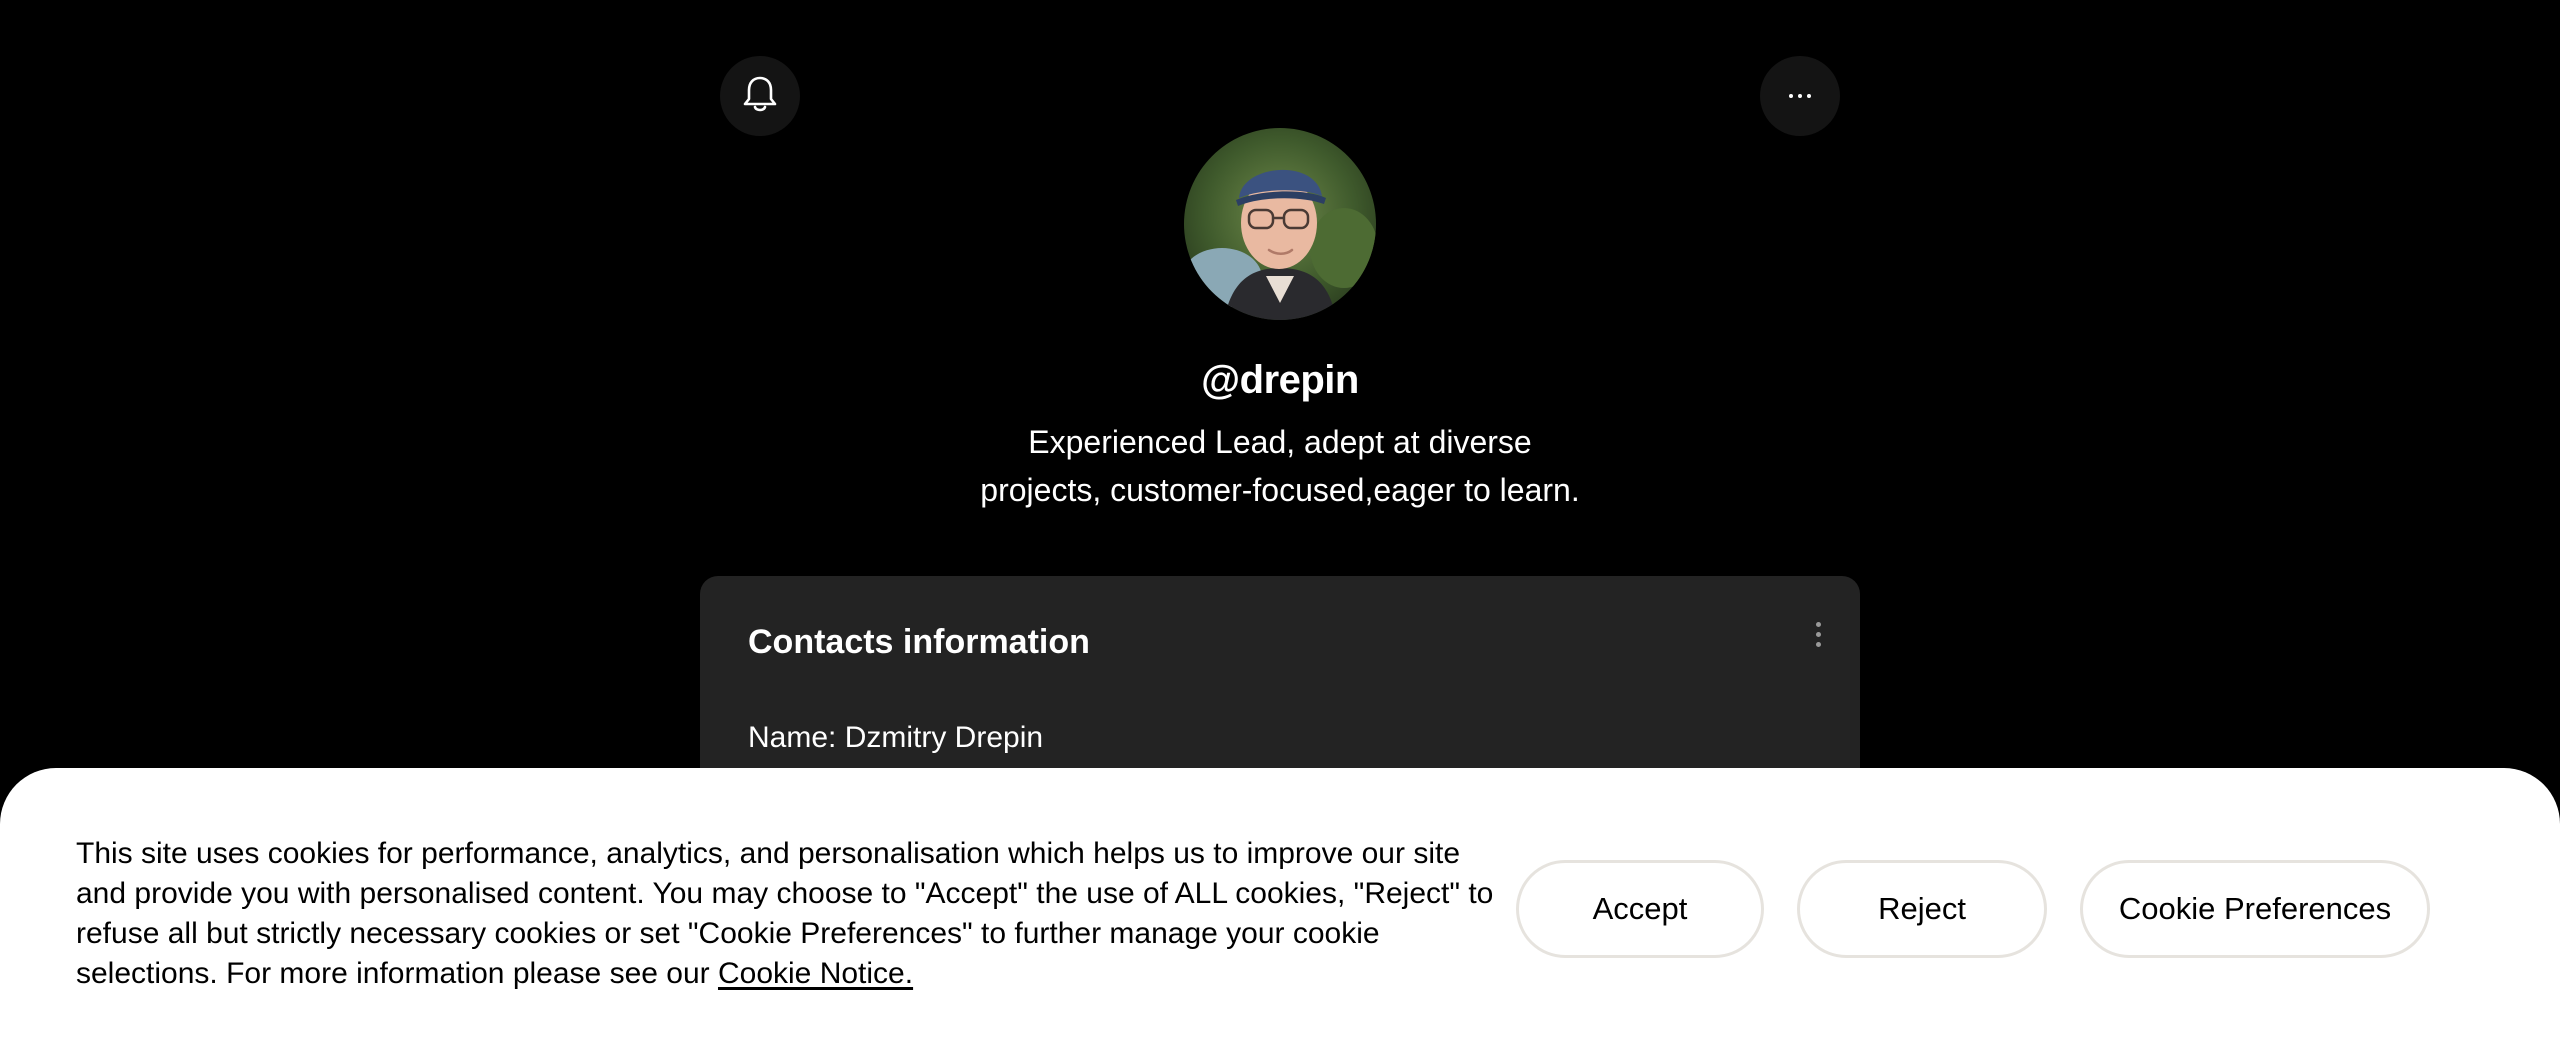  I want to click on accept-cookies-button: Accept, so click(1640, 909).